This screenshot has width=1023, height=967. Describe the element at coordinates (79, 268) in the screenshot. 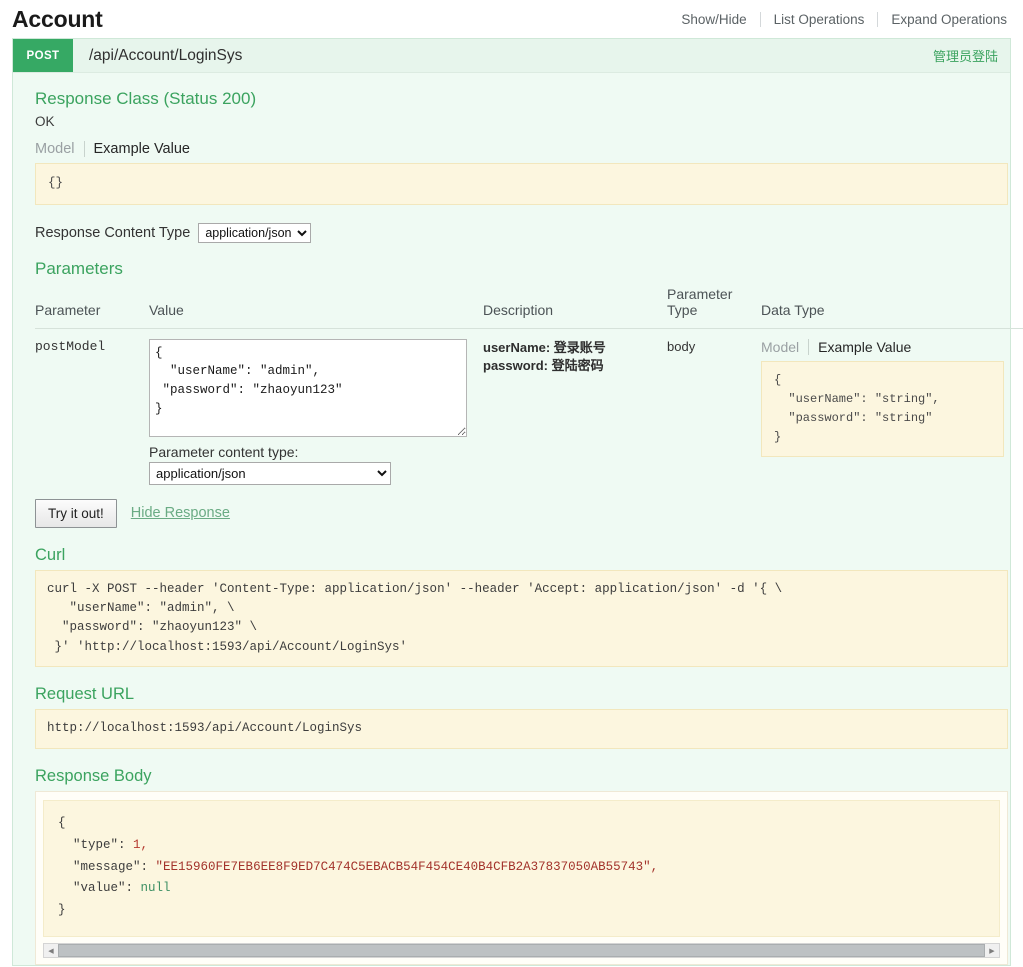

I see `parameters-title: Parameters` at that location.